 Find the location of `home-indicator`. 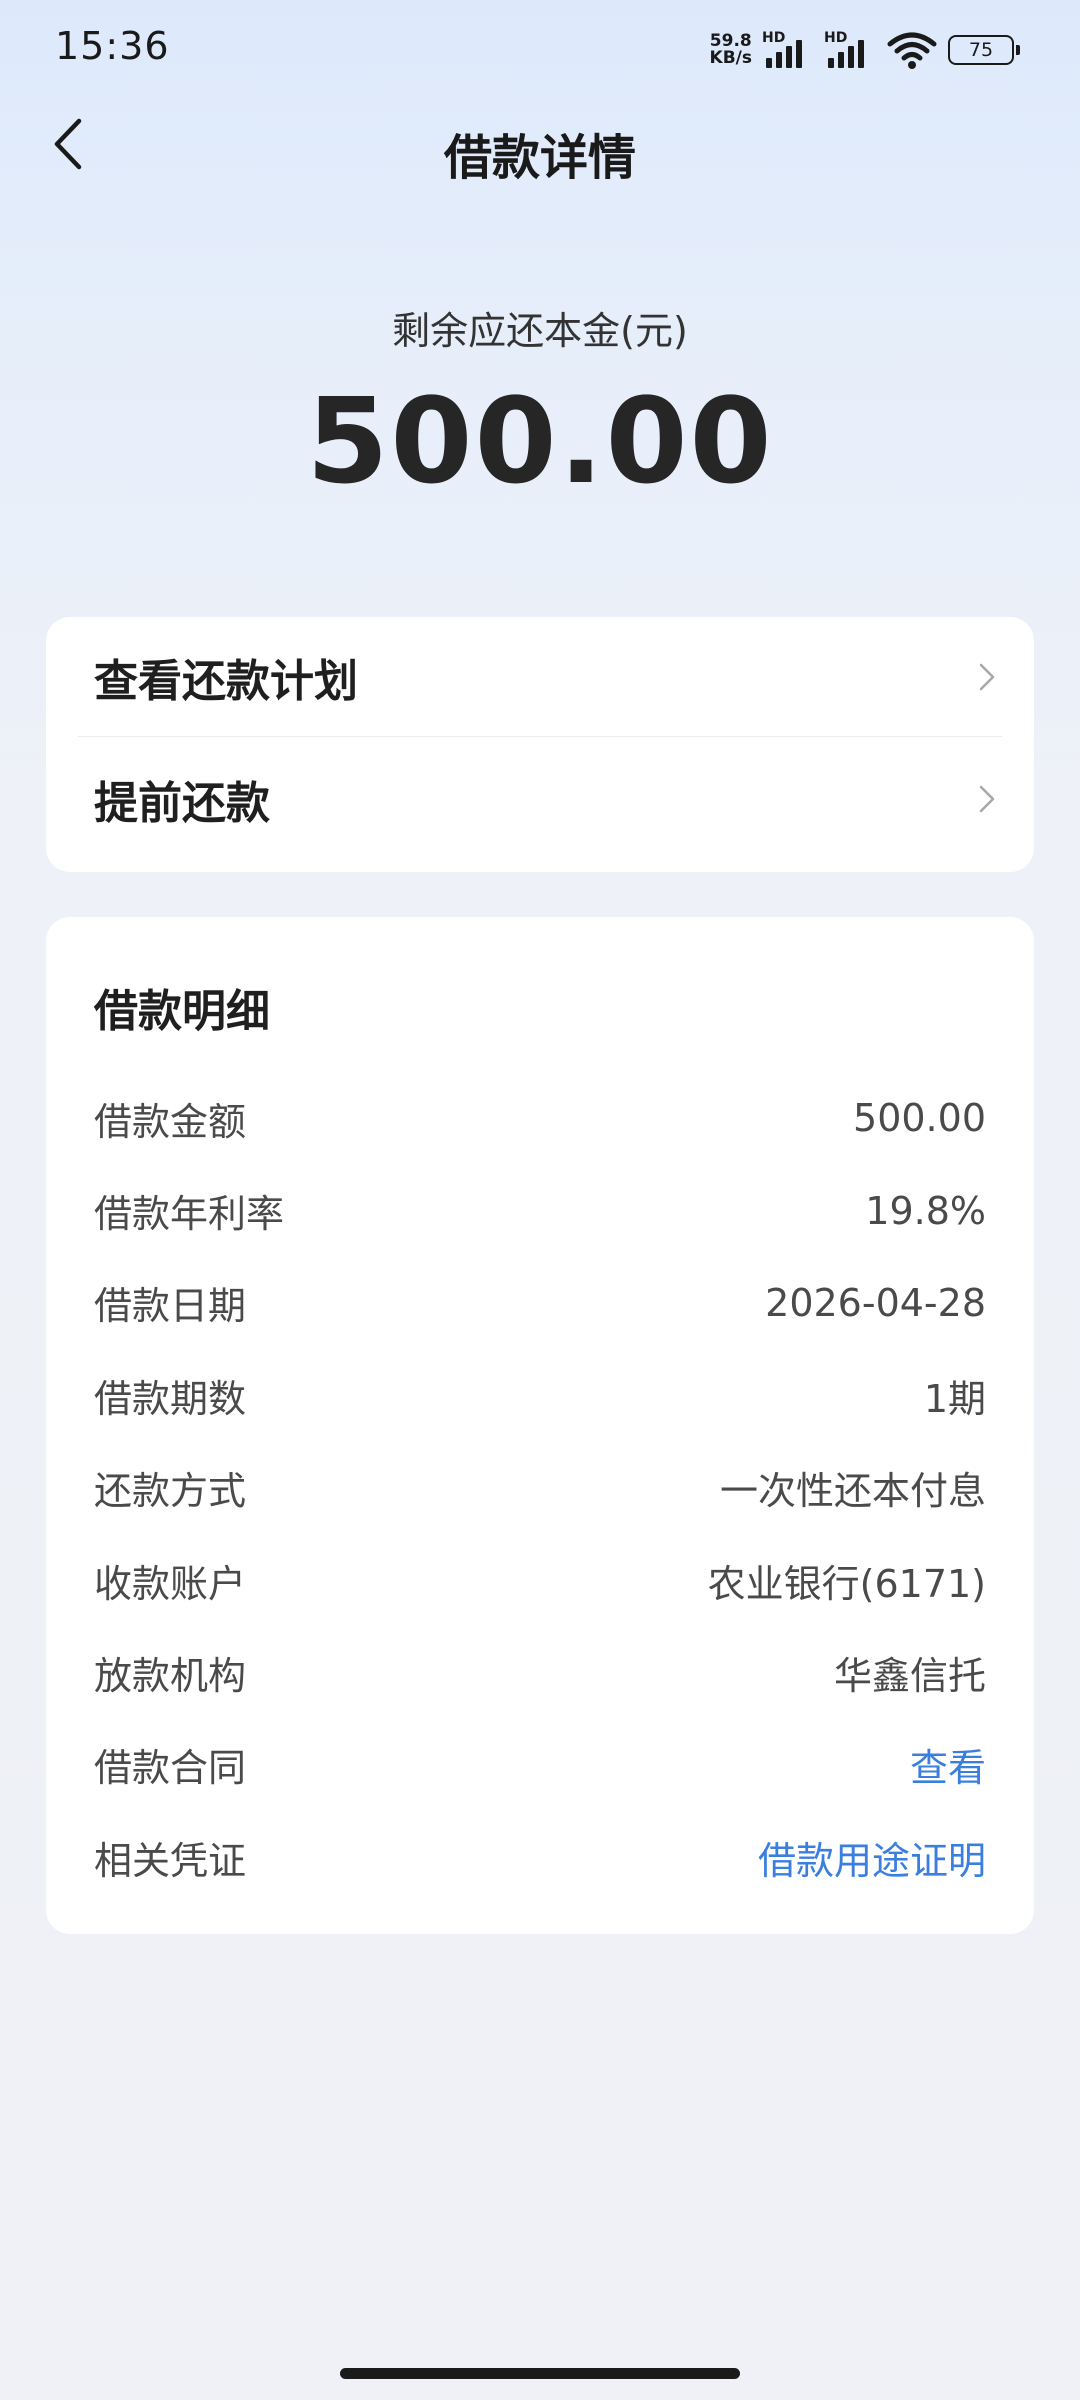

home-indicator is located at coordinates (540, 2373).